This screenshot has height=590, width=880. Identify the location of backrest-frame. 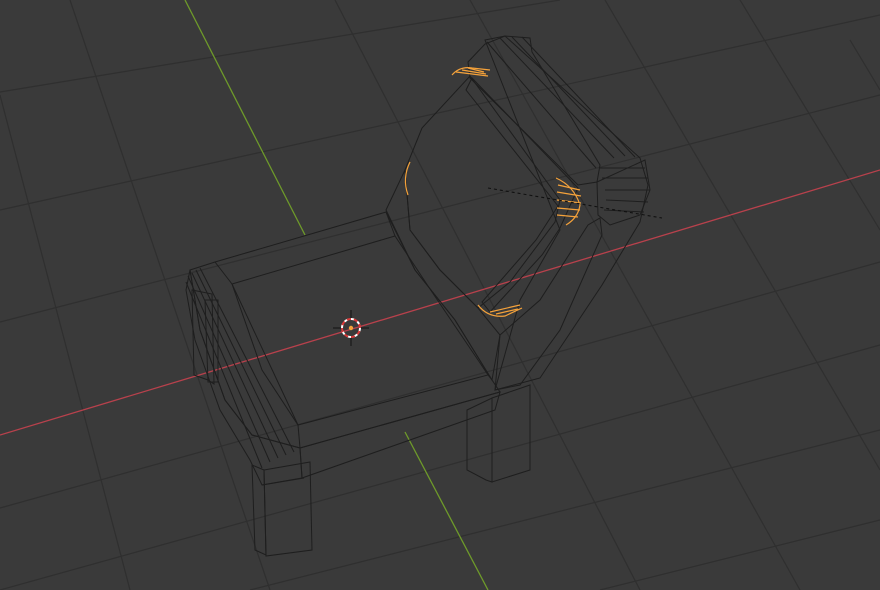
(558, 213).